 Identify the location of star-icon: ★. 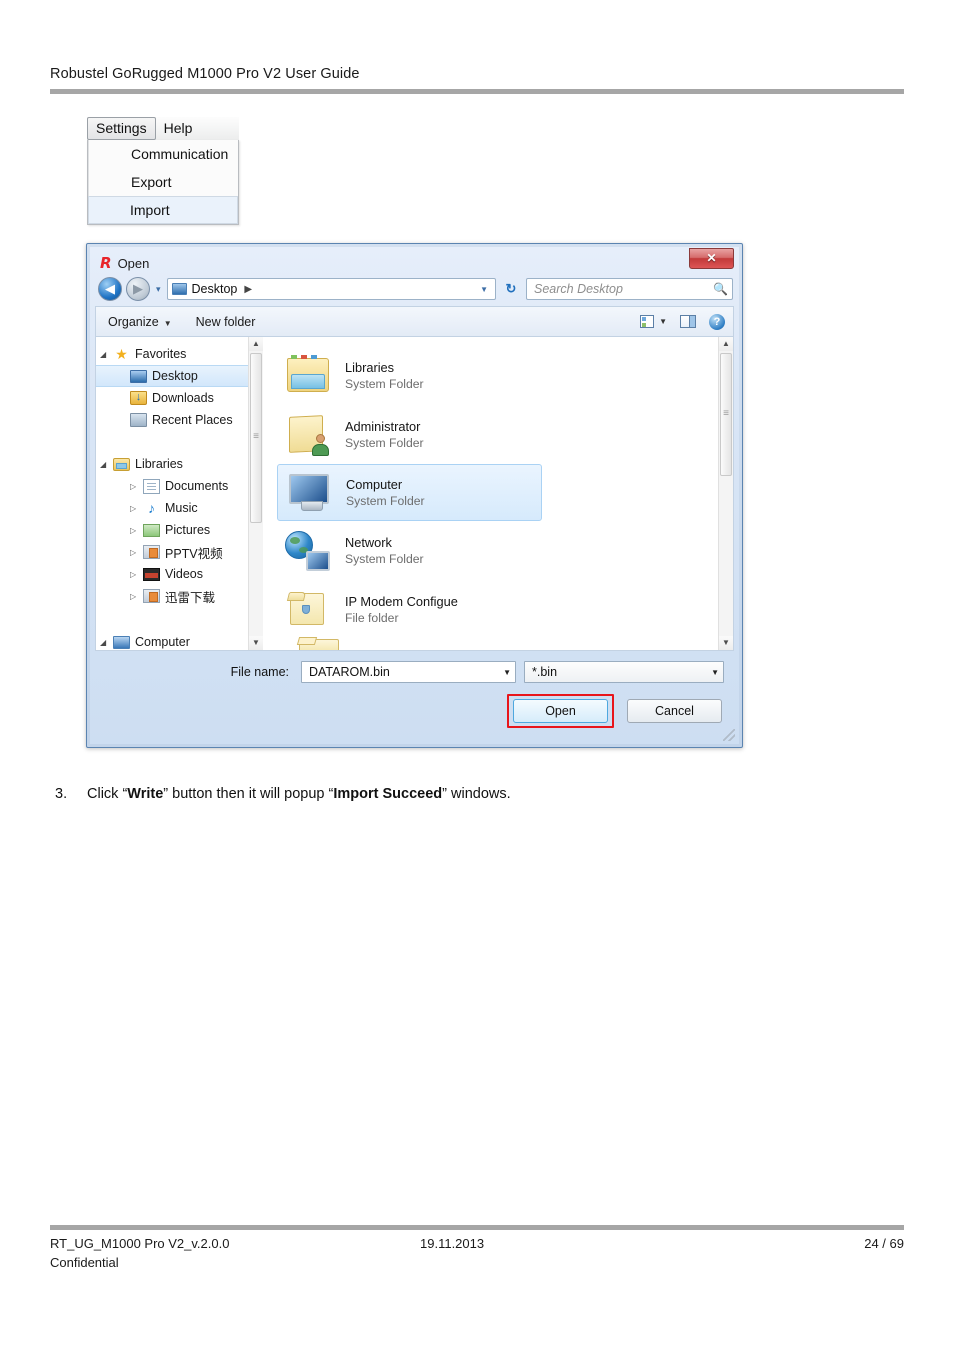
(121, 353).